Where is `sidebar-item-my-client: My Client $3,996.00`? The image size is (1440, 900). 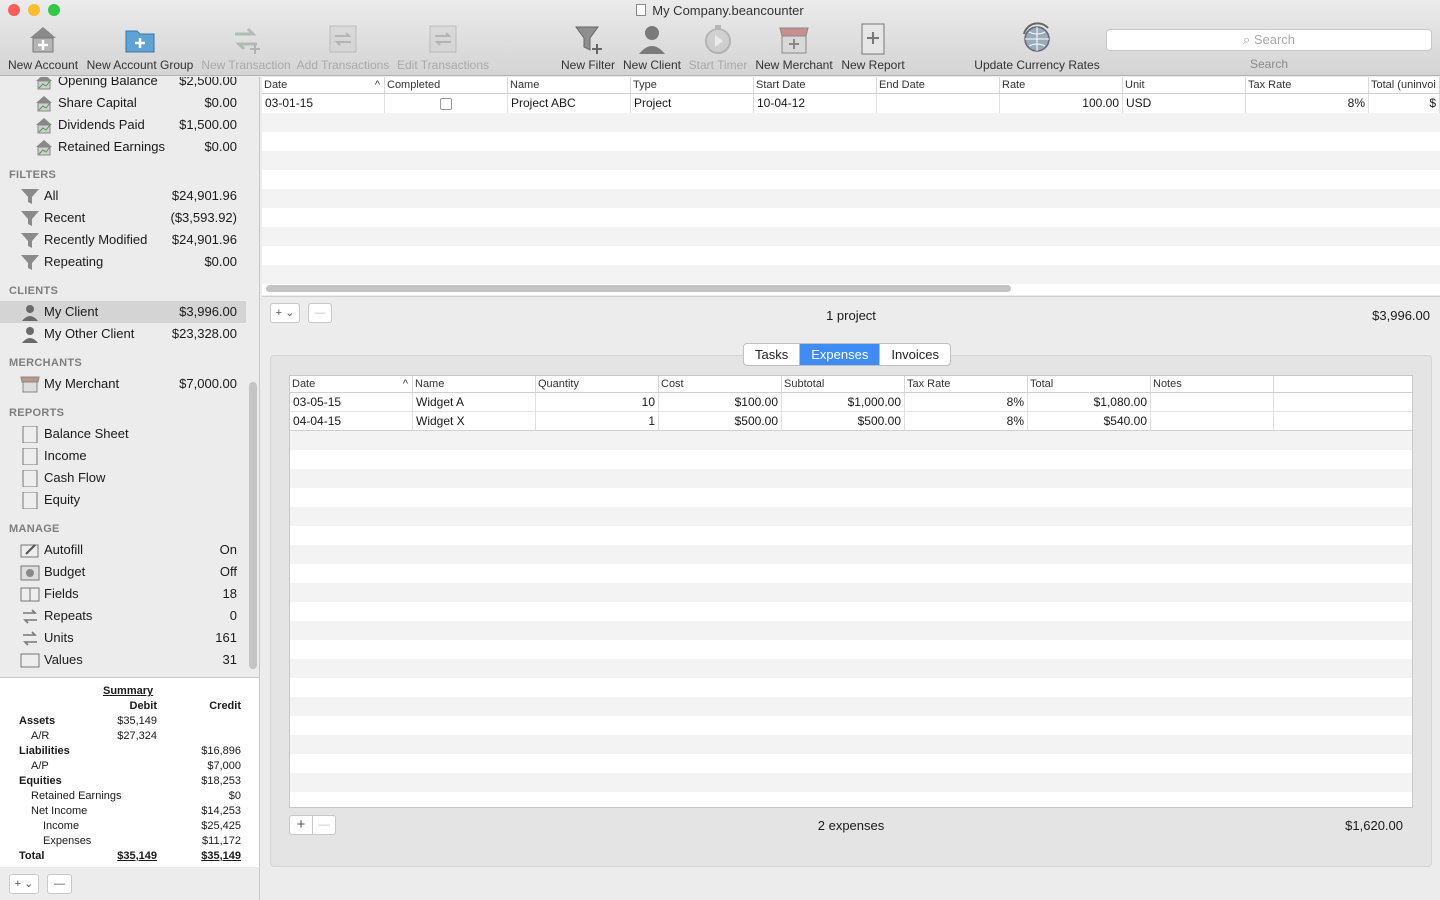
sidebar-item-my-client: My Client $3,996.00 is located at coordinates (123, 312).